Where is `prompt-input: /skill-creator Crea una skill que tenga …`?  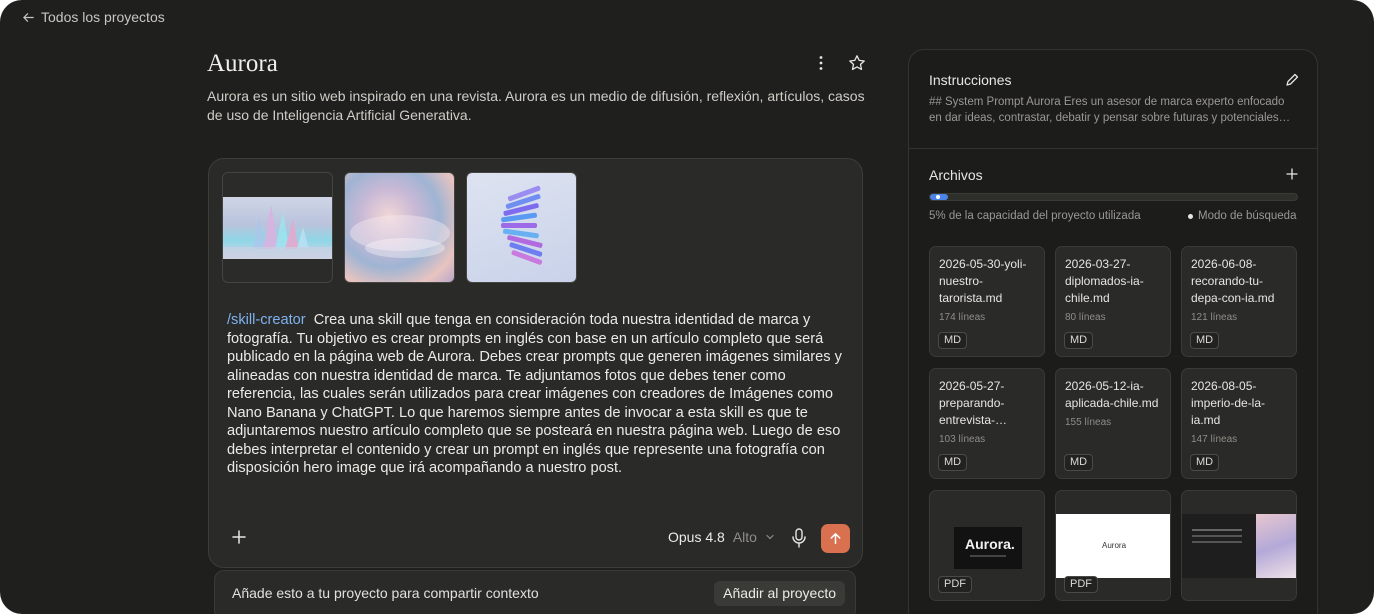 prompt-input: /skill-creator Crea una skill que tenga … is located at coordinates (537, 394).